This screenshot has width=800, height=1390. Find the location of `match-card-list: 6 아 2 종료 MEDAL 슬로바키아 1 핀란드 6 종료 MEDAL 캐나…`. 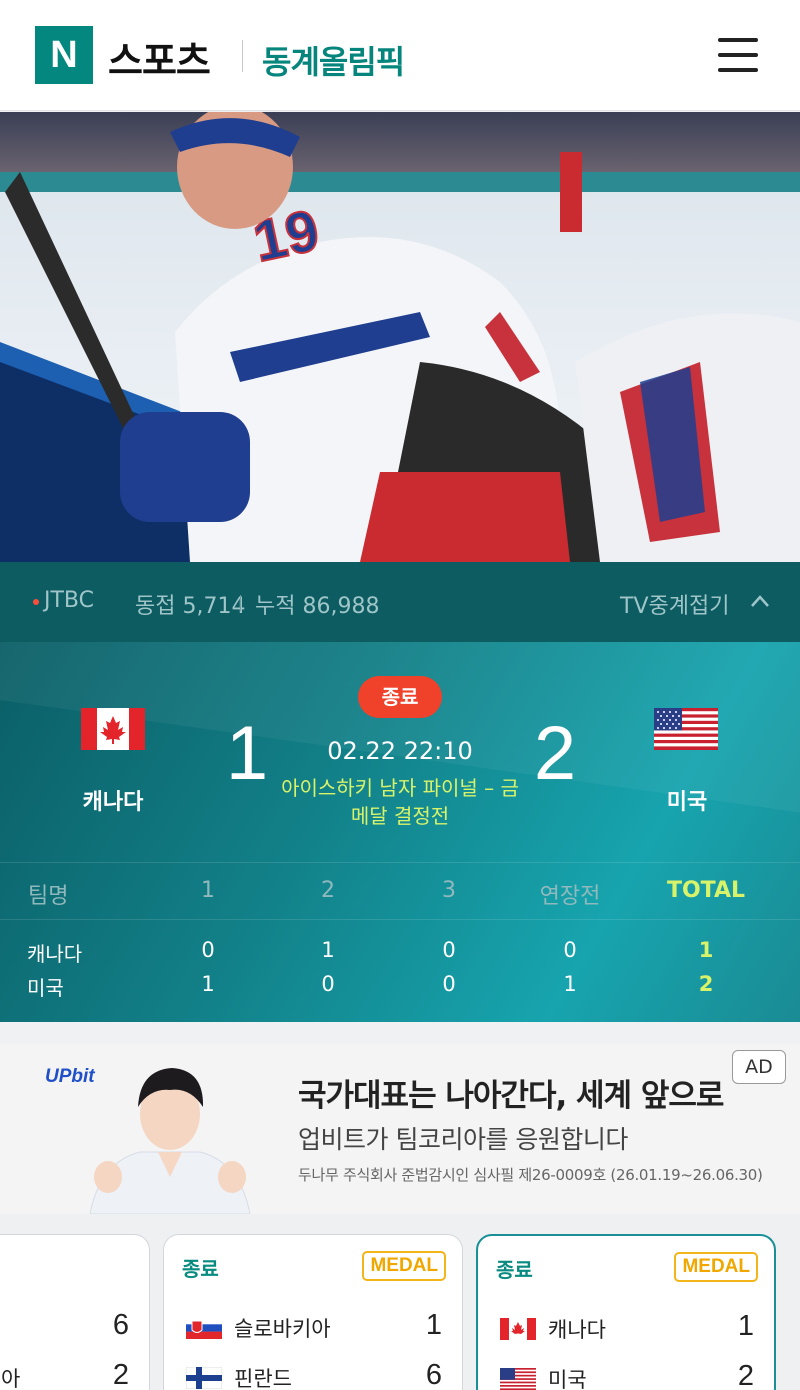

match-card-list: 6 아 2 종료 MEDAL 슬로바키아 1 핀란드 6 종료 MEDAL 캐나… is located at coordinates (400, 1302).